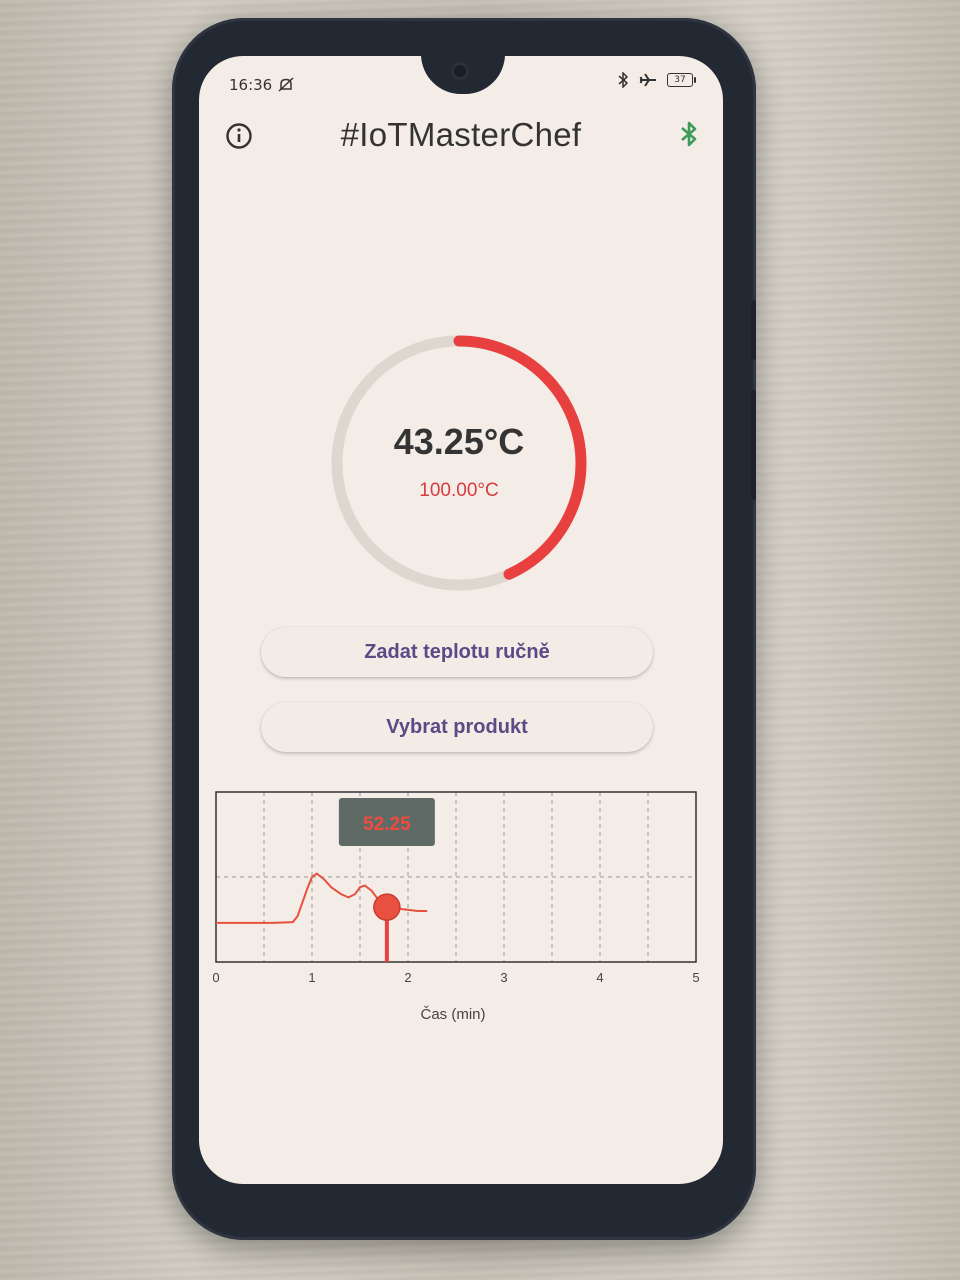  Describe the element at coordinates (753, 445) in the screenshot. I see `power-button` at that location.